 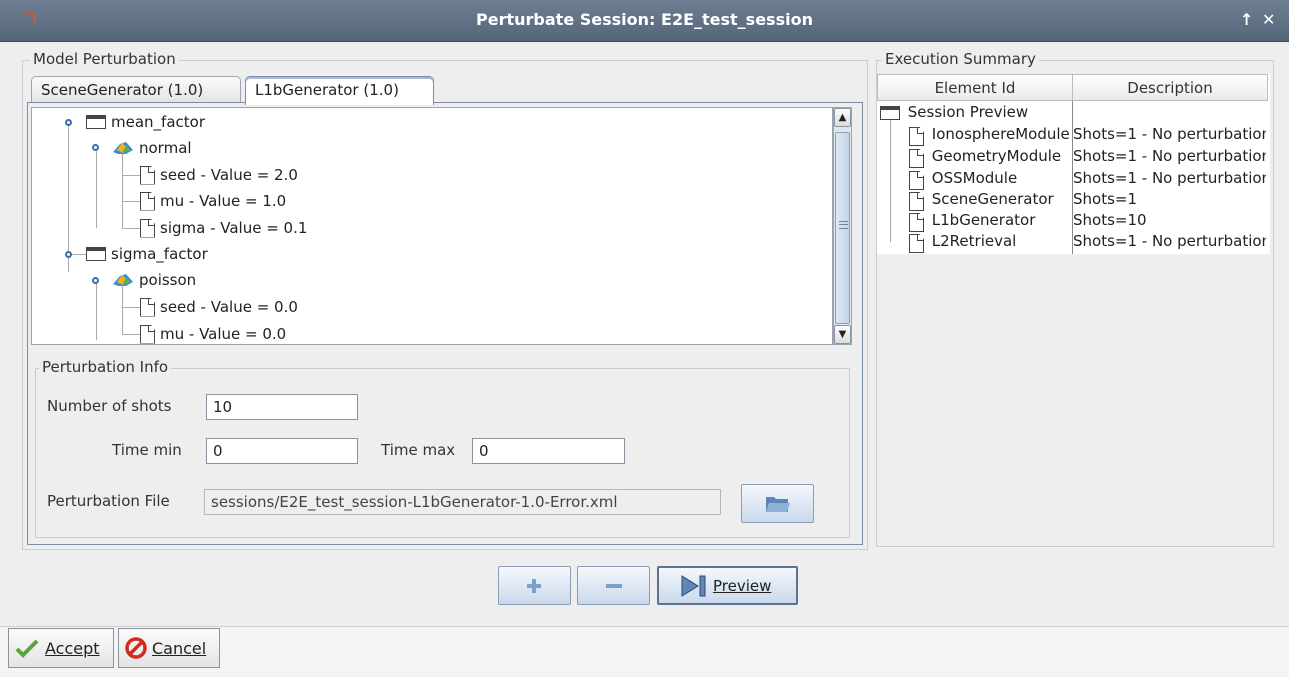 I want to click on time-max-input: 0, so click(x=548, y=451).